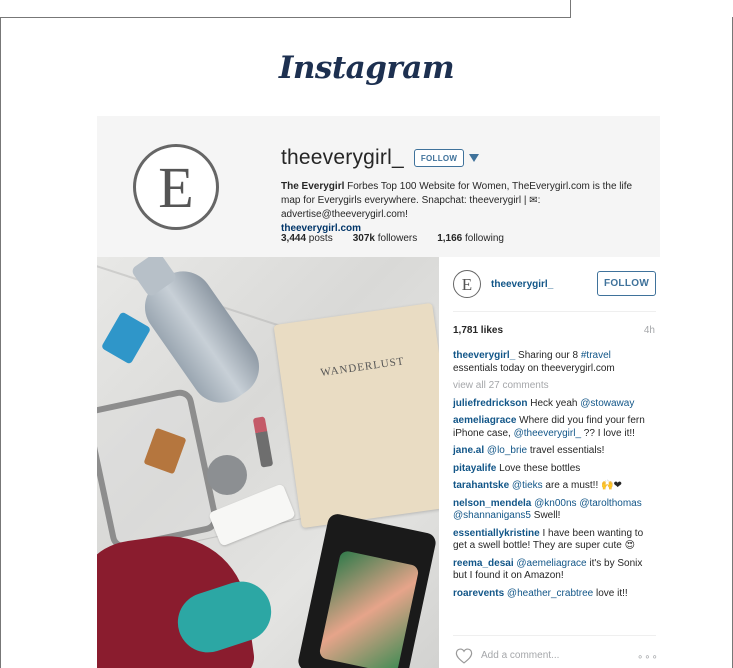 This screenshot has width=733, height=668. I want to click on mention-link: @theeverygirl_, so click(547, 433).